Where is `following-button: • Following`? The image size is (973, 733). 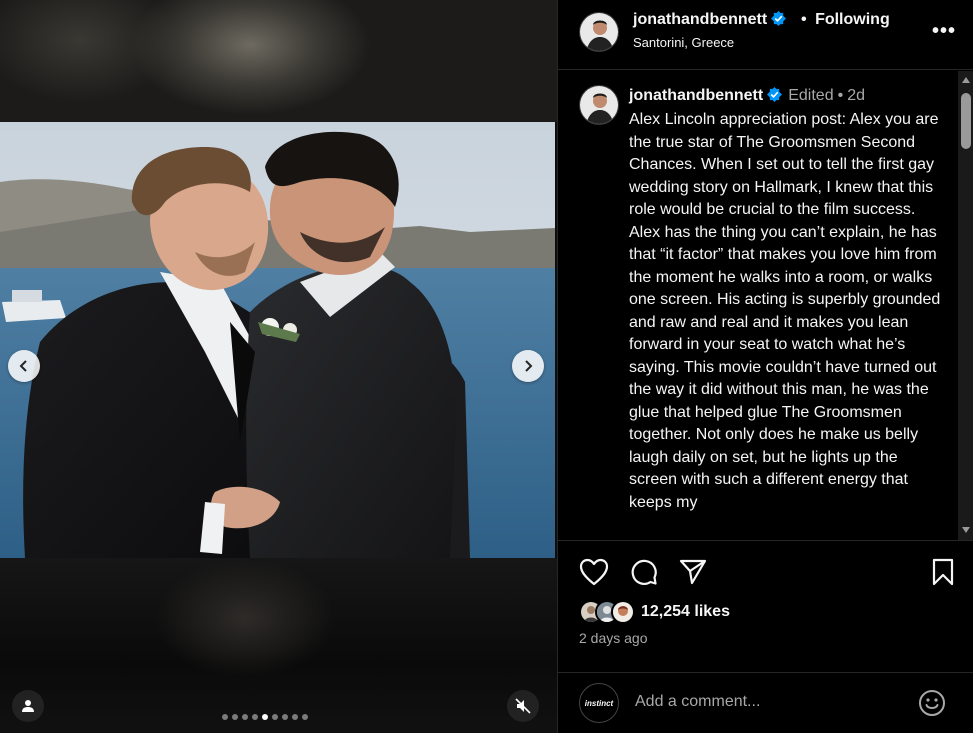
following-button: • Following is located at coordinates (845, 20).